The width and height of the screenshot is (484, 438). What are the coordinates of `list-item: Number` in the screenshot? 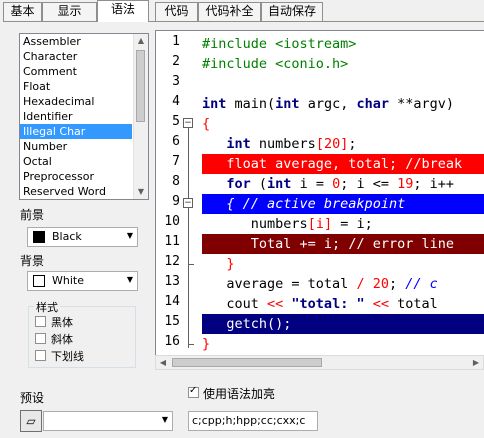 It's located at (76, 146).